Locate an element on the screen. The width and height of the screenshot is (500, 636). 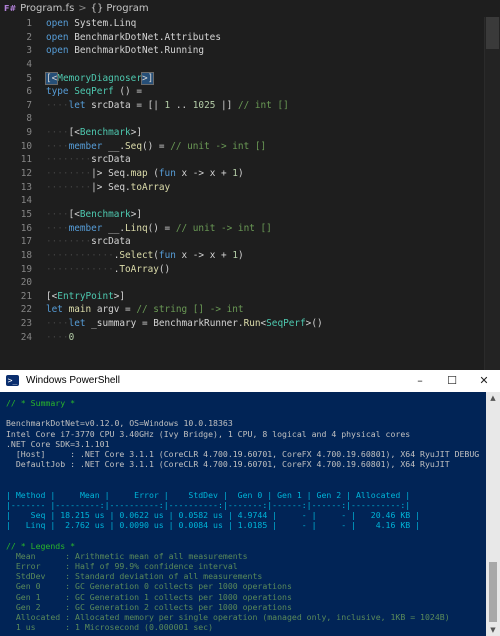
line-number: 8 is located at coordinates (29, 119).